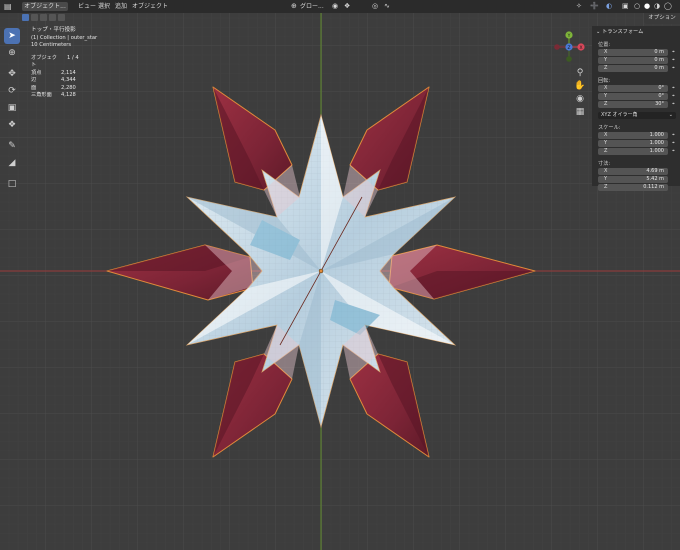  What do you see at coordinates (53, 30) in the screenshot?
I see `view-name: トップ・平行投影` at bounding box center [53, 30].